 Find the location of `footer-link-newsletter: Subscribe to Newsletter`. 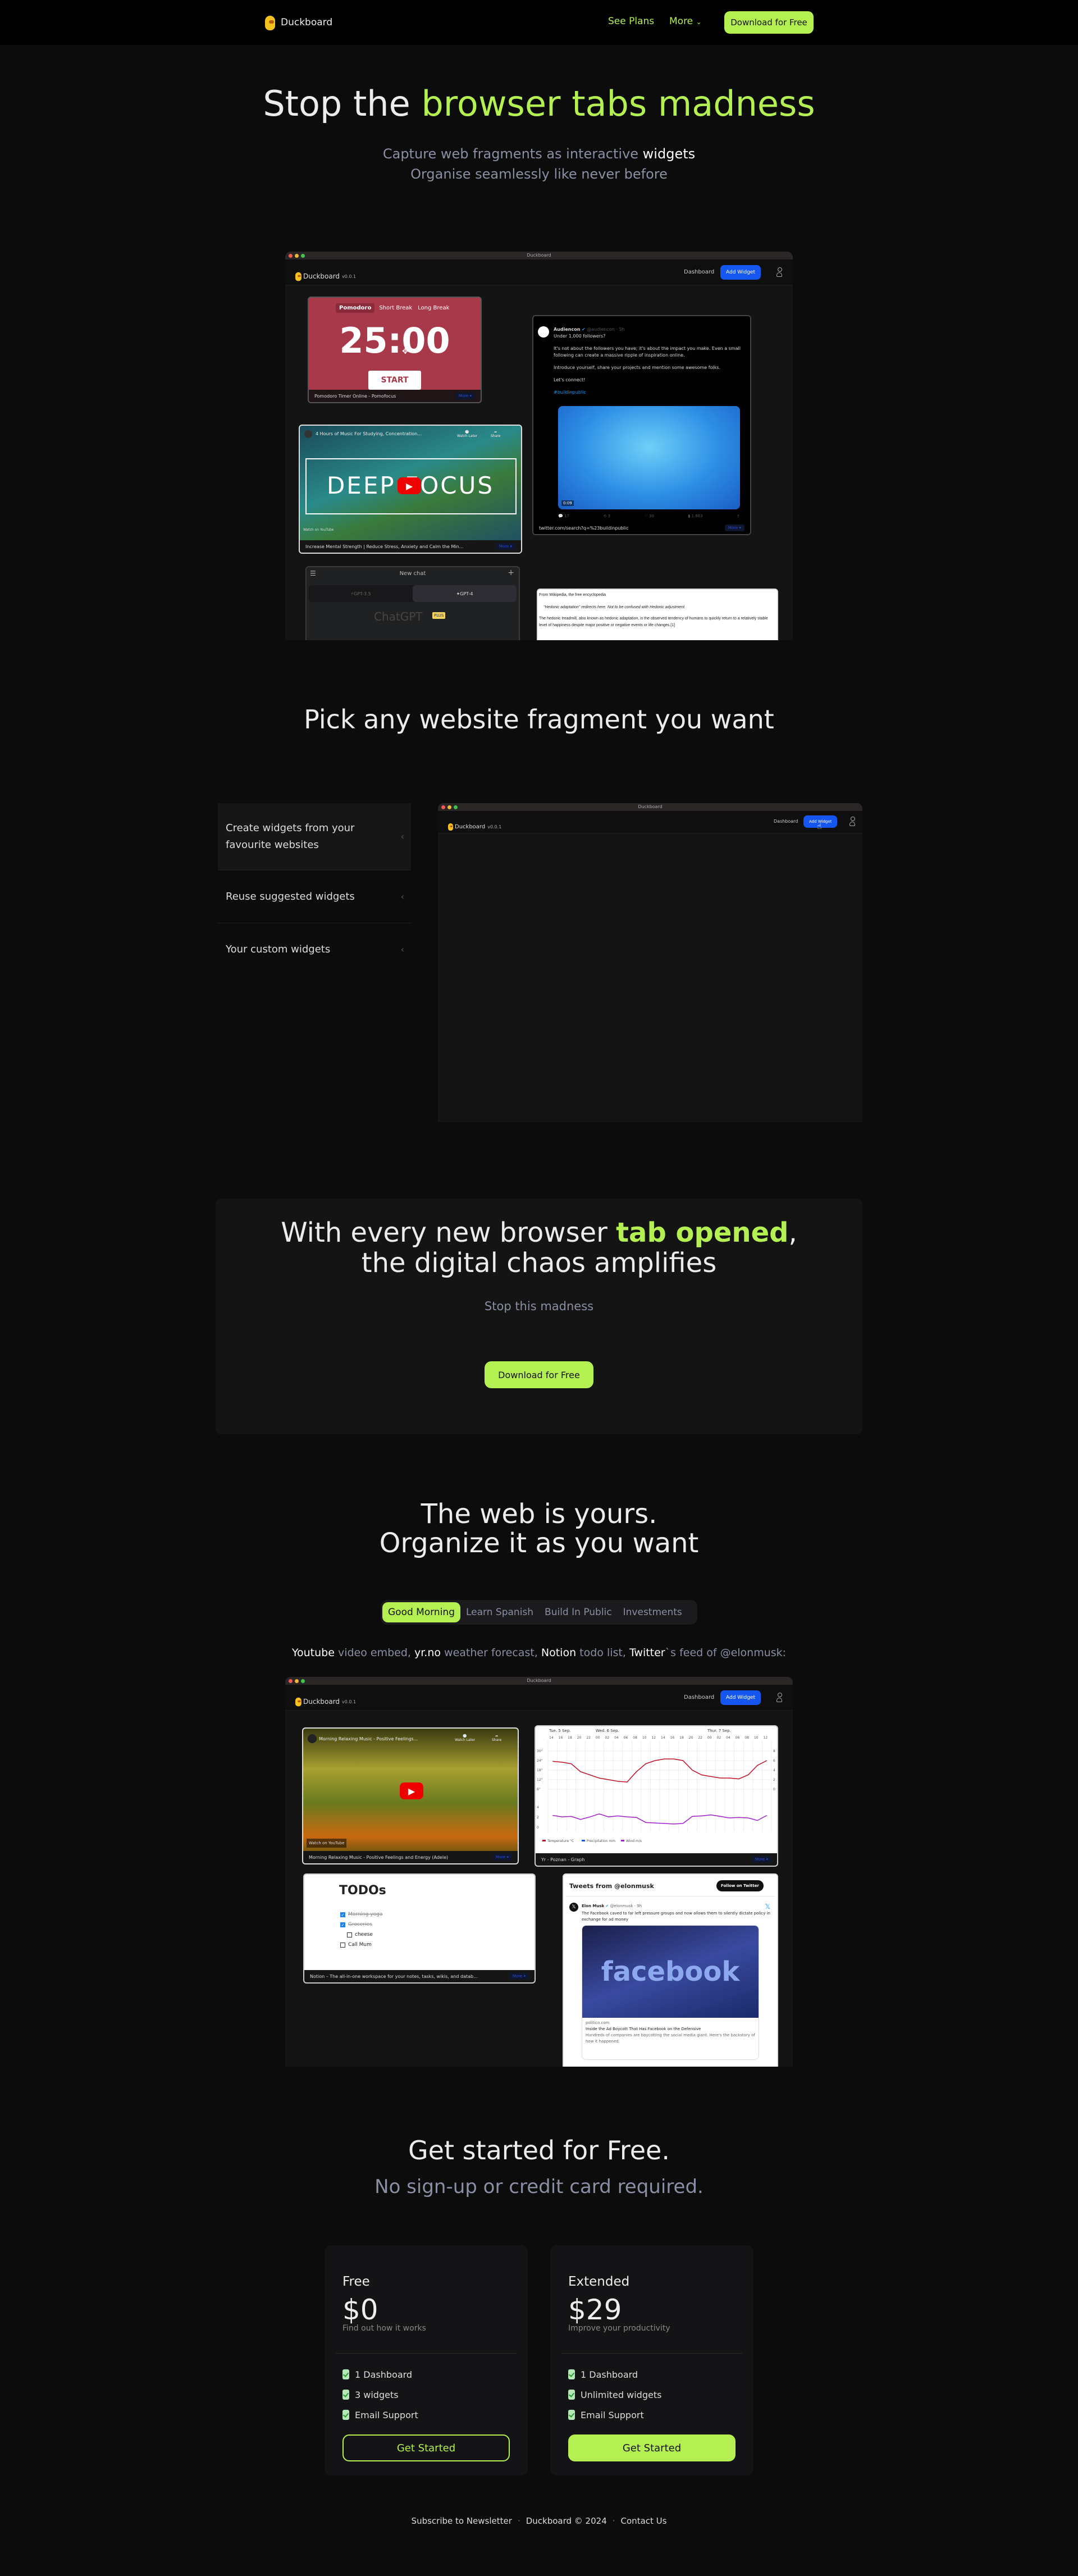

footer-link-newsletter: Subscribe to Newsletter is located at coordinates (462, 2521).